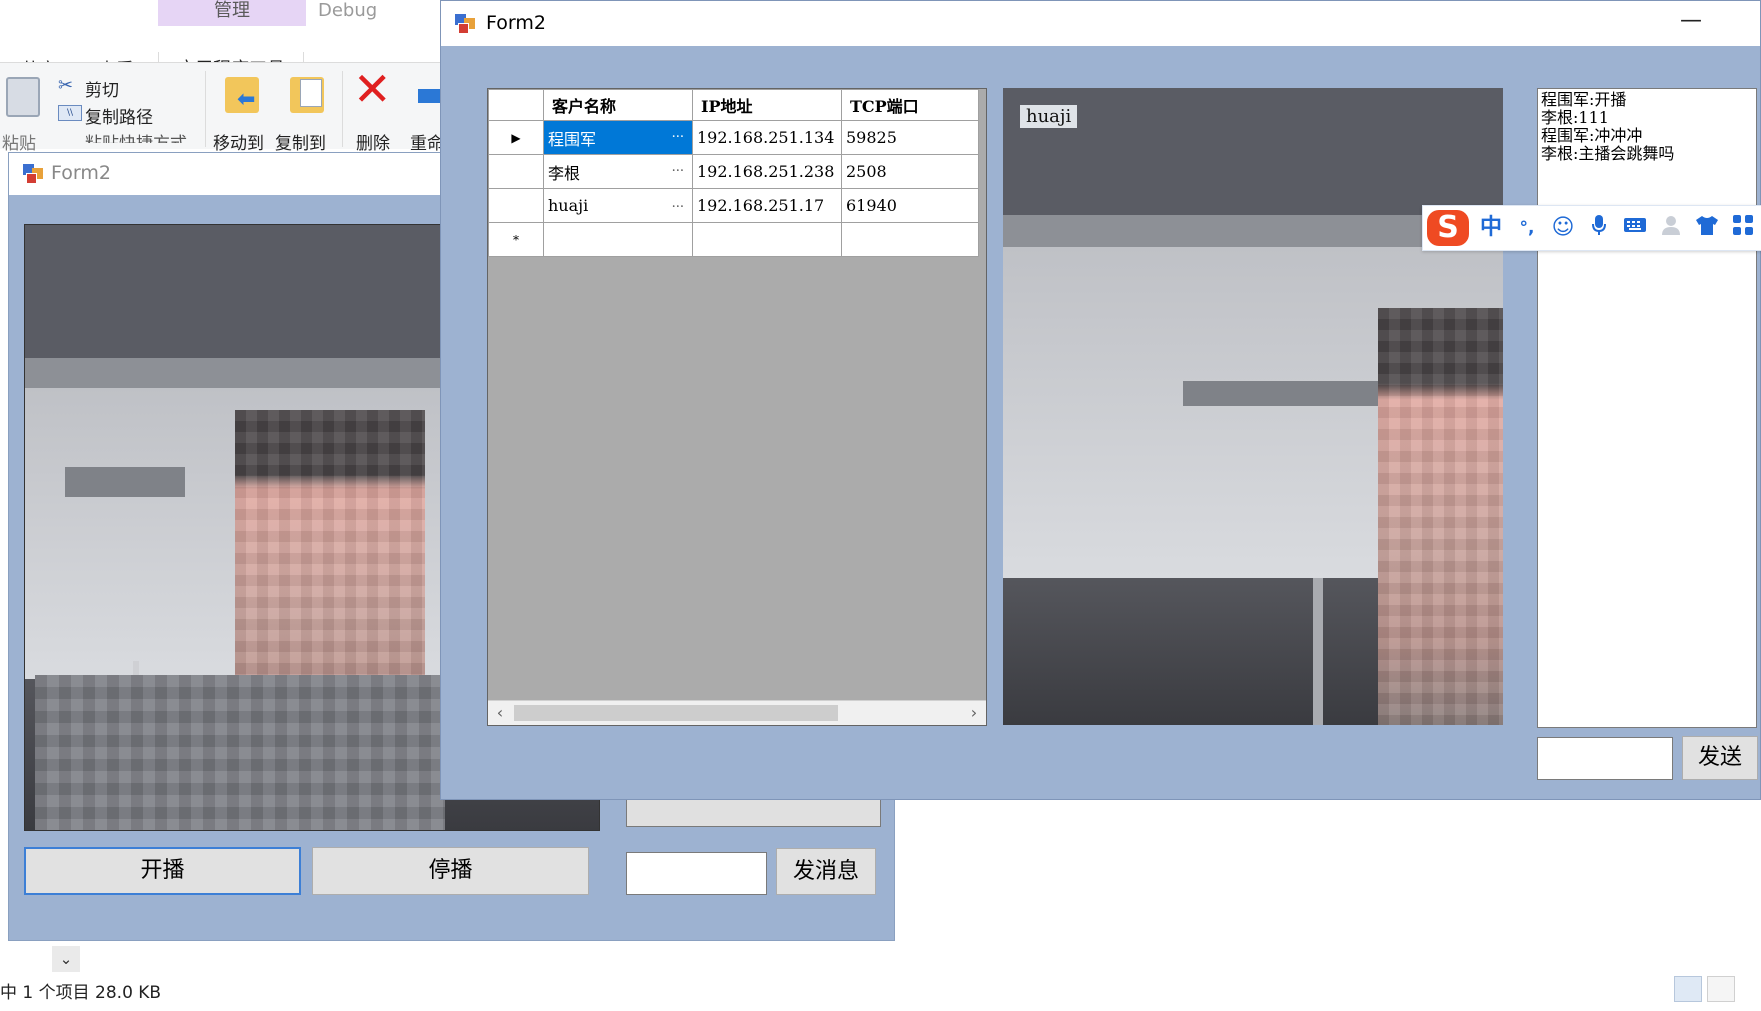 Image resolution: width=1761 pixels, height=1011 pixels. What do you see at coordinates (1592, 135) in the screenshot?
I see `chat-line: 程围军:冲冲冲` at bounding box center [1592, 135].